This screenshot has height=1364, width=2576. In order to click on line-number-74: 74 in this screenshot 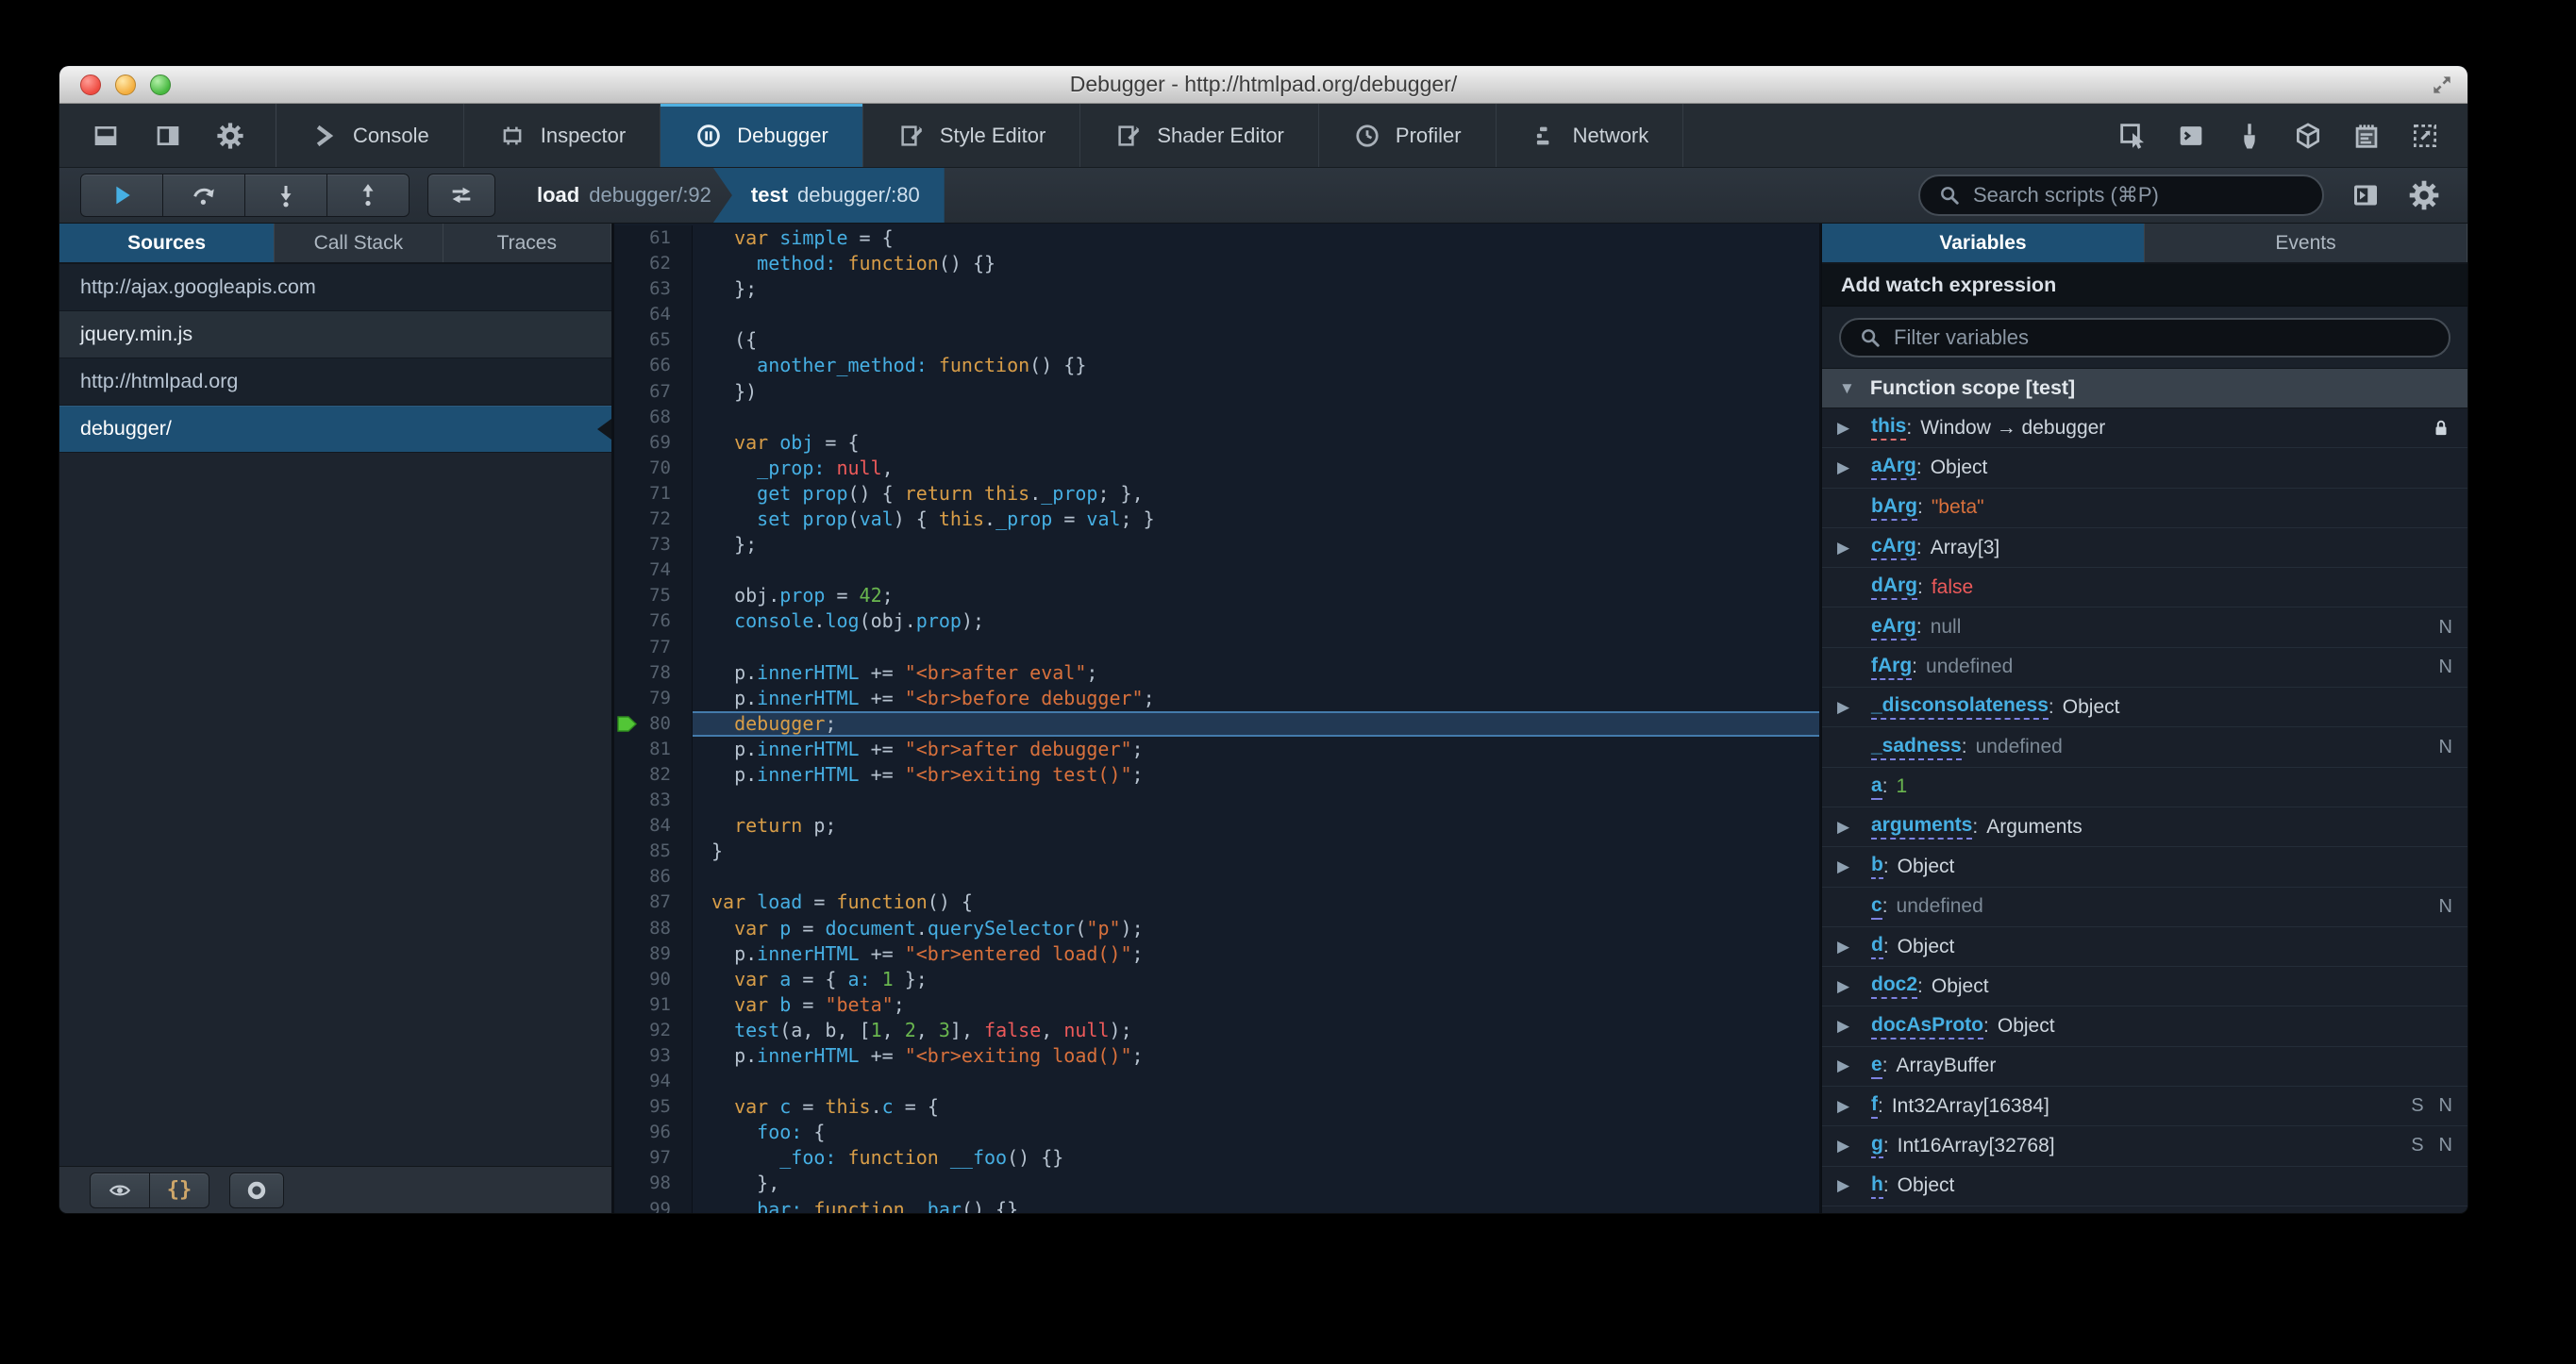, I will do `click(653, 570)`.